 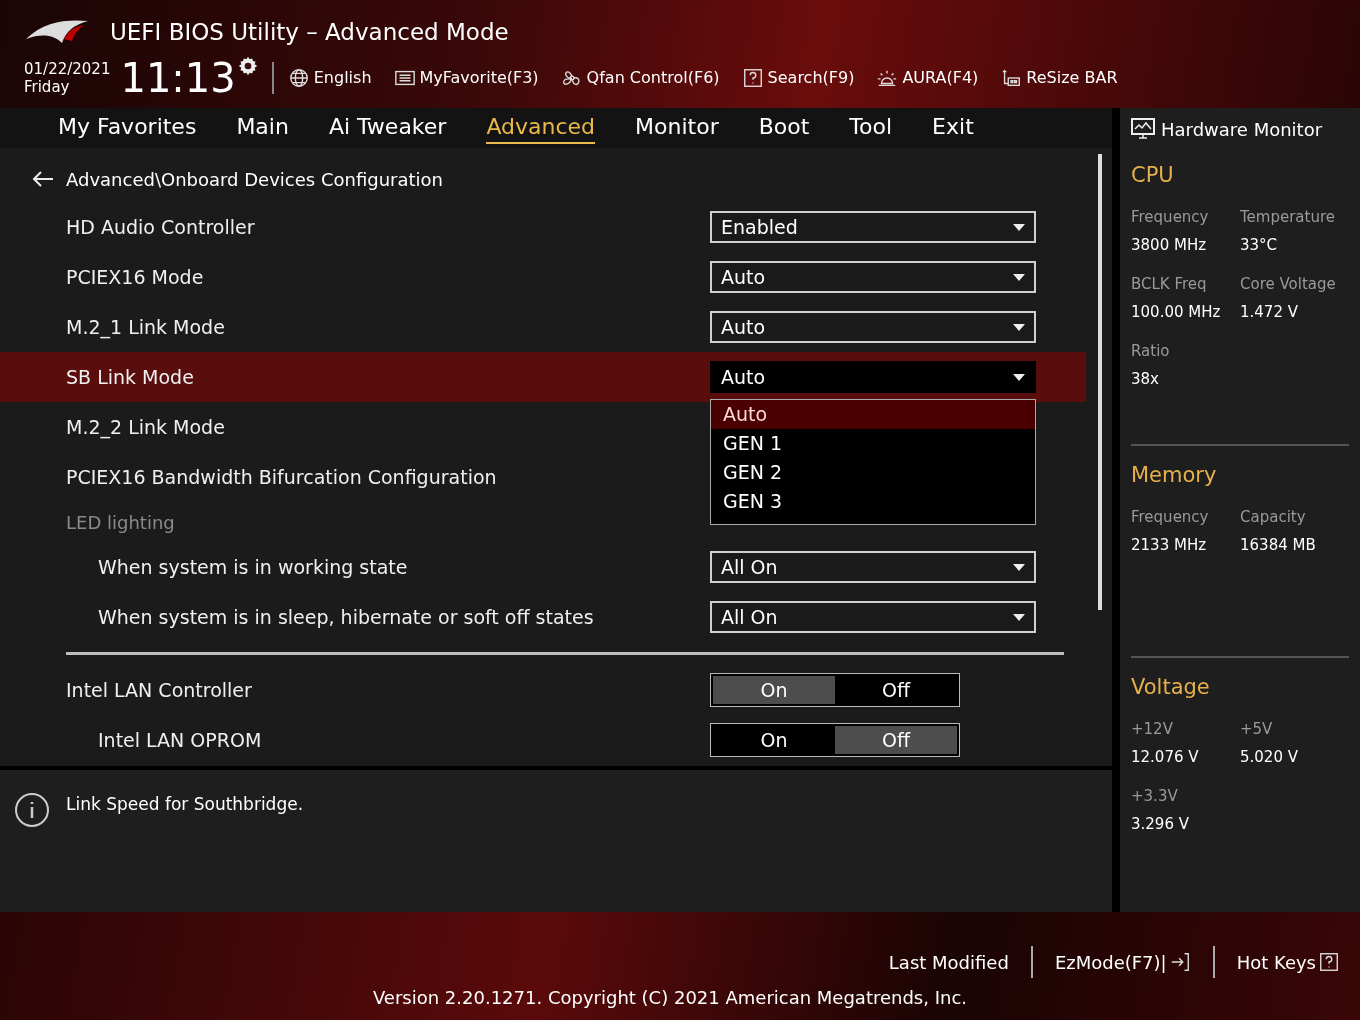 I want to click on reading-value: 5.020 V, so click(x=1269, y=757).